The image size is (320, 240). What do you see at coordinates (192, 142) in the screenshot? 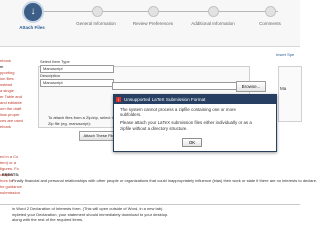
I see `ok-button: OK` at bounding box center [192, 142].